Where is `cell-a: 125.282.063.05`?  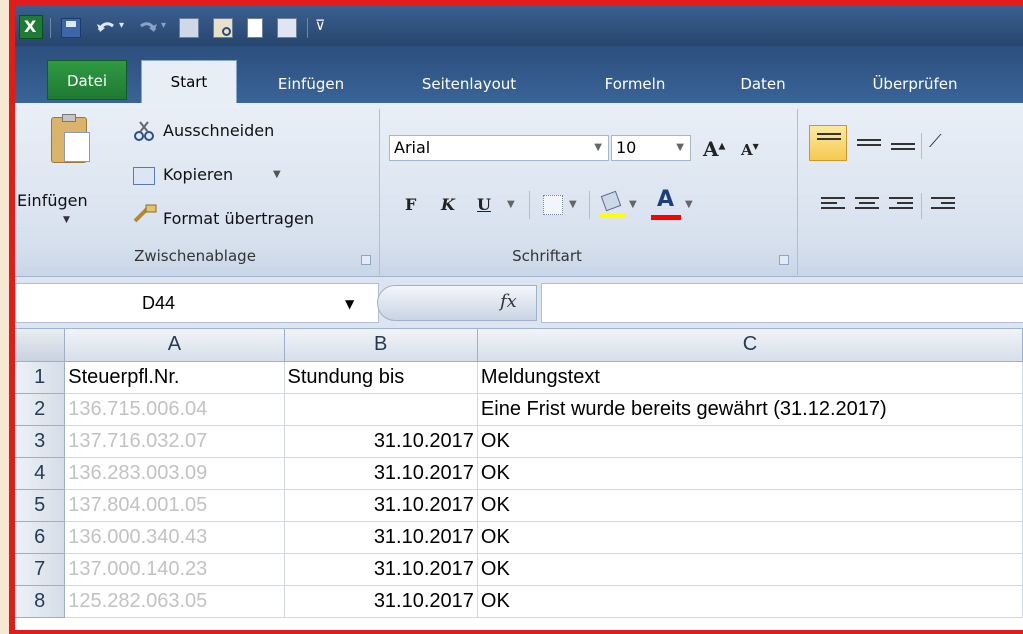 cell-a: 125.282.063.05 is located at coordinates (174, 601).